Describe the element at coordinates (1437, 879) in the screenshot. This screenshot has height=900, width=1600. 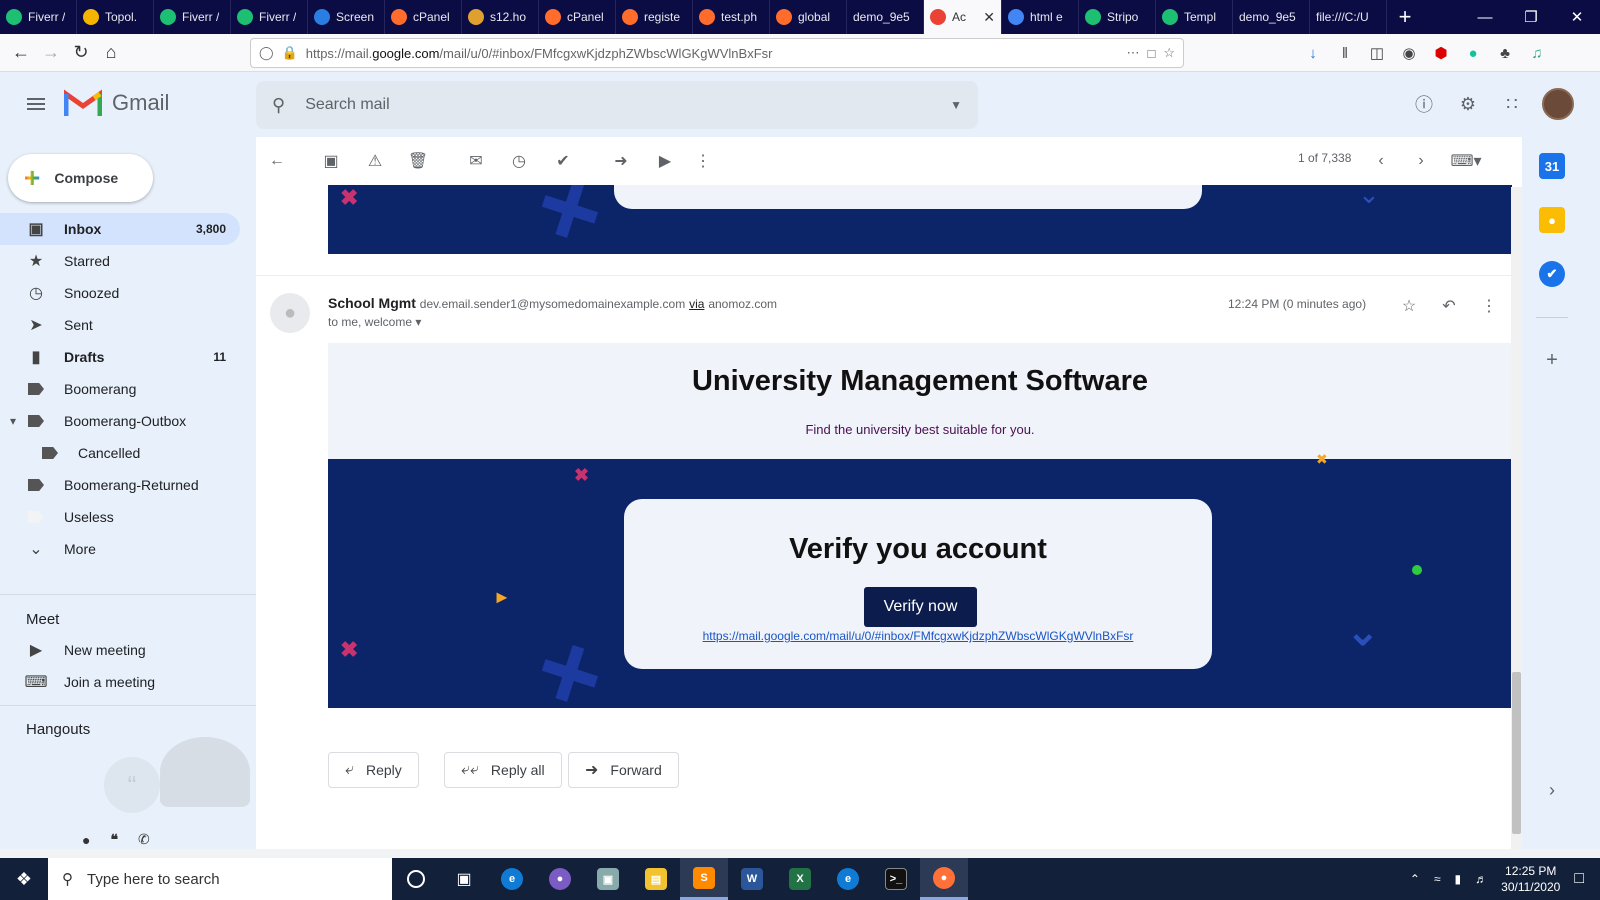
I see `wifi-icon: ≈` at that location.